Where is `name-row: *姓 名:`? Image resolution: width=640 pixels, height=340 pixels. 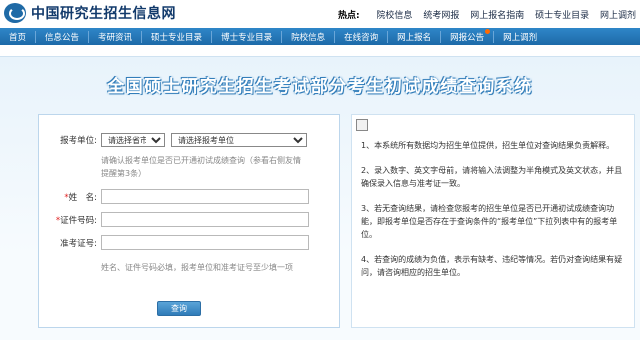
name-row: *姓 名: is located at coordinates (174, 196).